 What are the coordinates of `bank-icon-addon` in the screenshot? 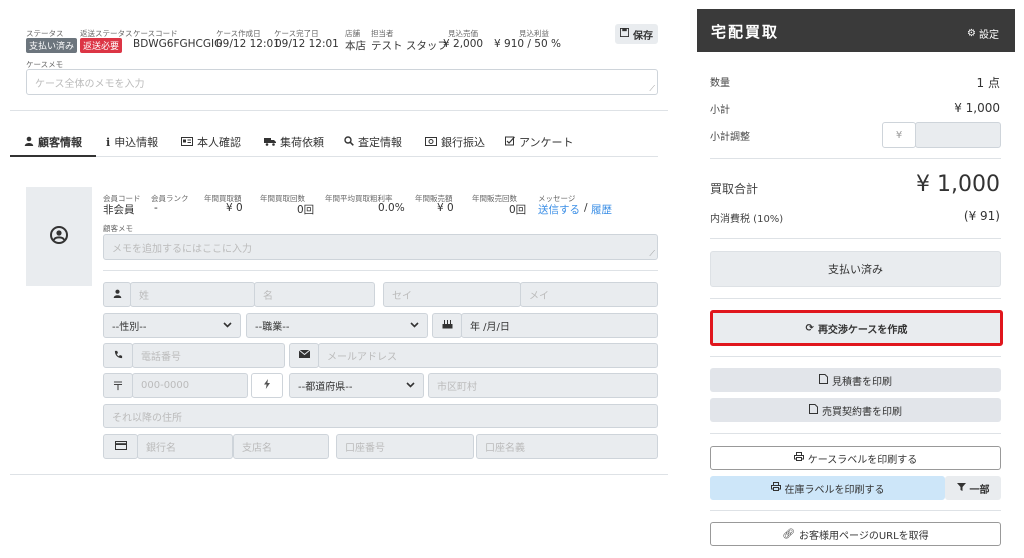 It's located at (120, 446).